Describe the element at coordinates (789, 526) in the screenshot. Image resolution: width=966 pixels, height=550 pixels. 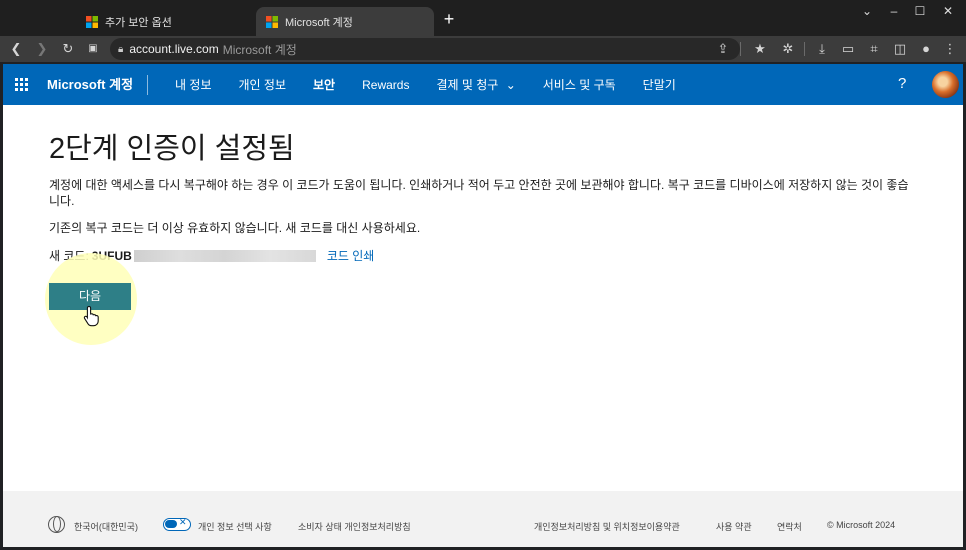
I see `contact-link: 연락처` at that location.